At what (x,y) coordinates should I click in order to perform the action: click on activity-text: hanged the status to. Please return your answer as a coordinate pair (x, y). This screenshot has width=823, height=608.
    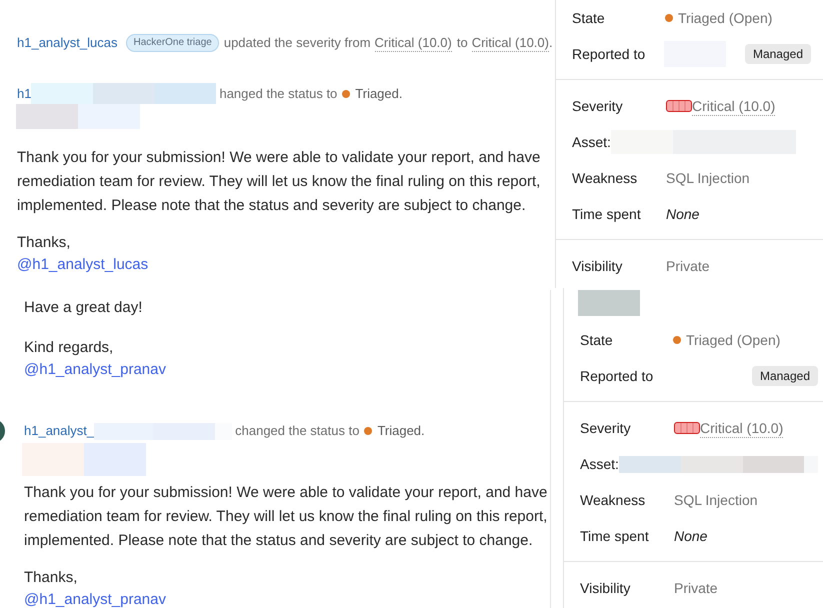
    Looking at the image, I should click on (278, 93).